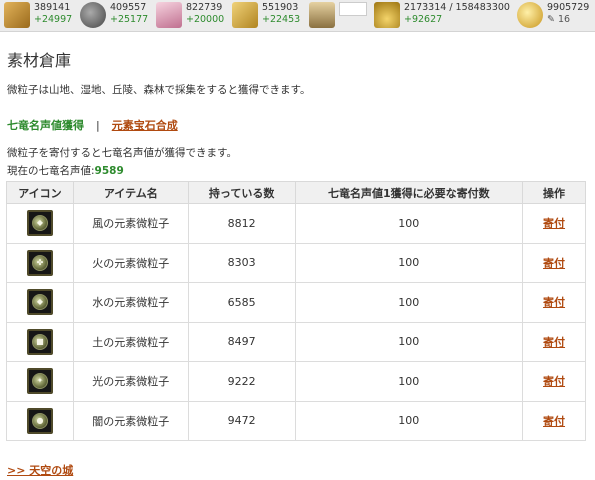  I want to click on tab-reputation-gain: 七竜名声値獲得, so click(45, 125).